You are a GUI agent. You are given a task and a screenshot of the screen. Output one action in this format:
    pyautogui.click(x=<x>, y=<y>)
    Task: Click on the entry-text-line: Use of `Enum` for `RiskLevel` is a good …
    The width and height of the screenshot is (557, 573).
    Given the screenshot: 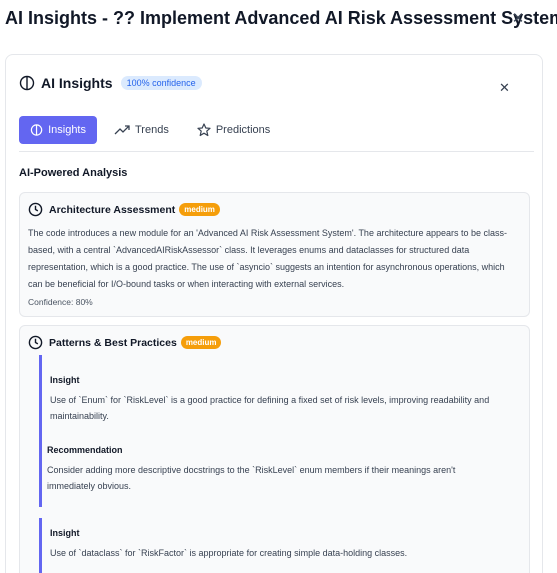 What is the action you would take?
    pyautogui.click(x=270, y=400)
    